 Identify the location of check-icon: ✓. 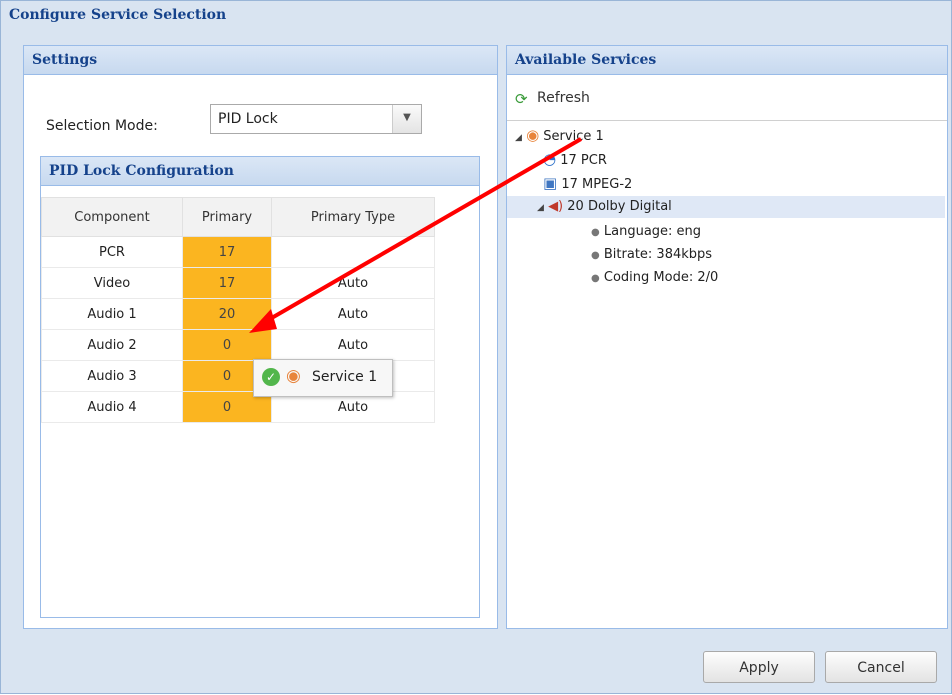
(271, 377).